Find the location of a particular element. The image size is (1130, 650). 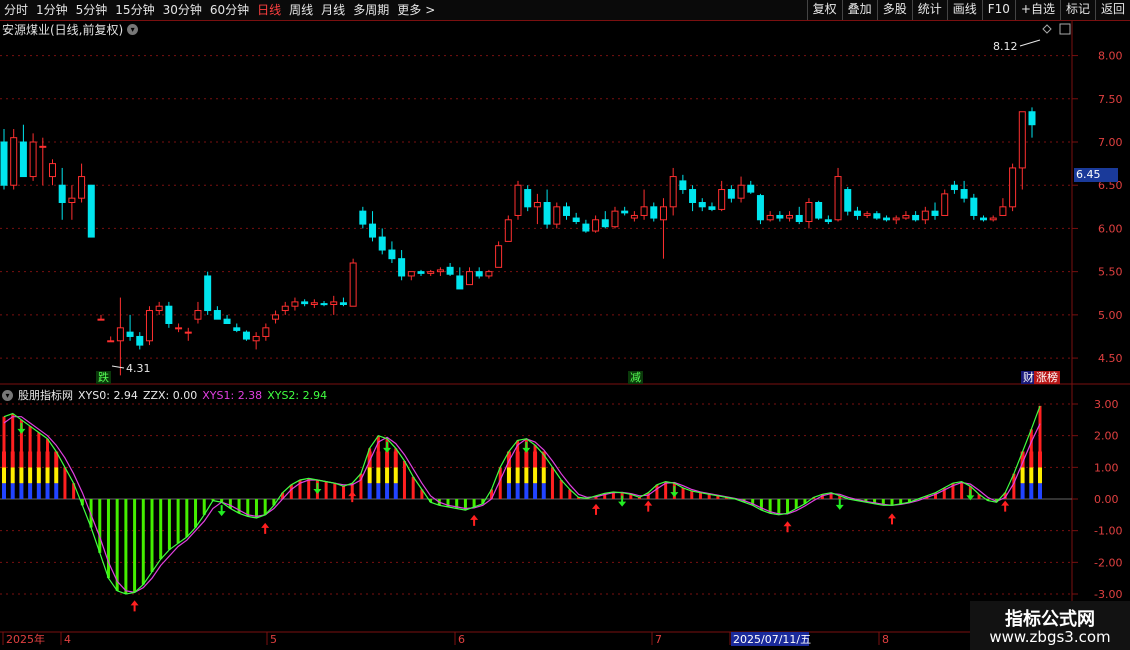

signal-zhangbang: 涨榜 is located at coordinates (1047, 377).